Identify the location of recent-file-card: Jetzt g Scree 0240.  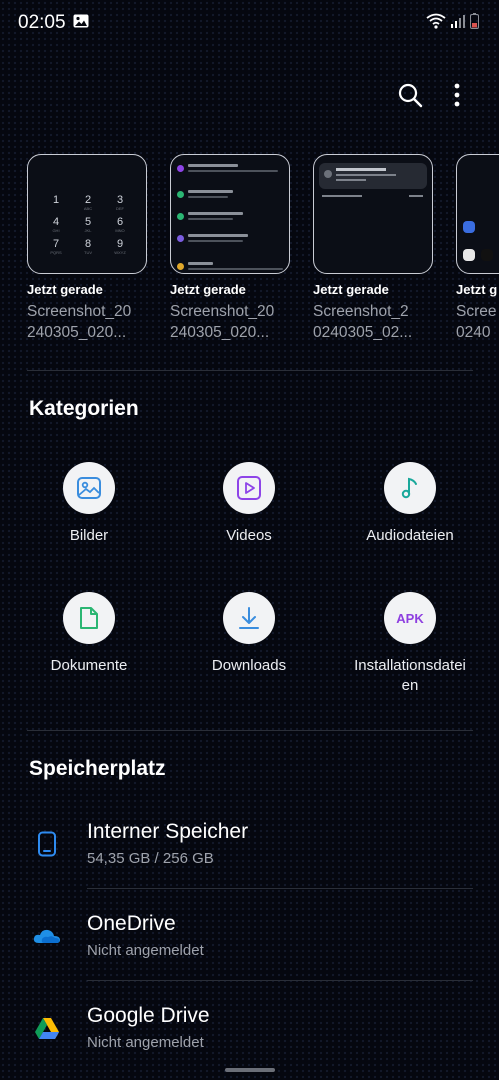
(477, 248).